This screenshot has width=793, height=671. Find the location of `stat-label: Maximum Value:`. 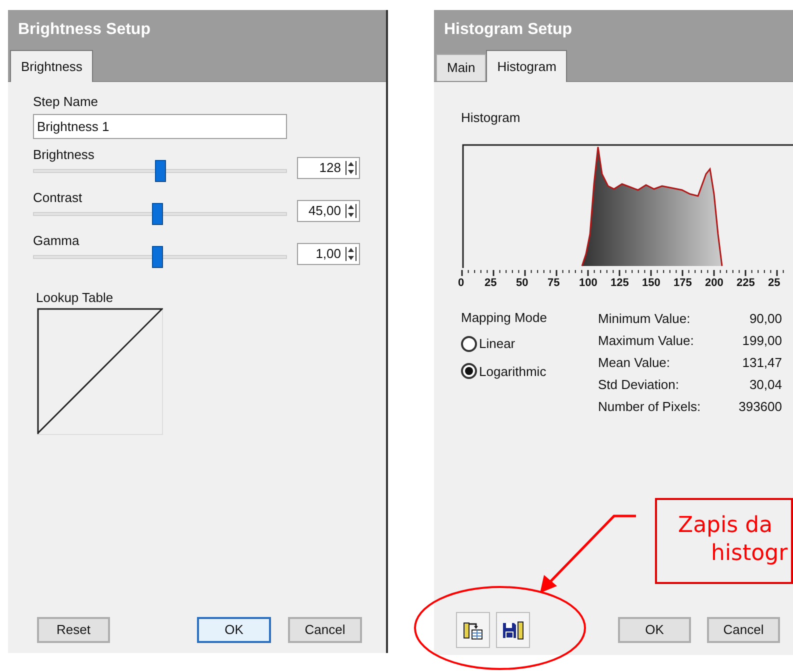

stat-label: Maximum Value: is located at coordinates (646, 340).